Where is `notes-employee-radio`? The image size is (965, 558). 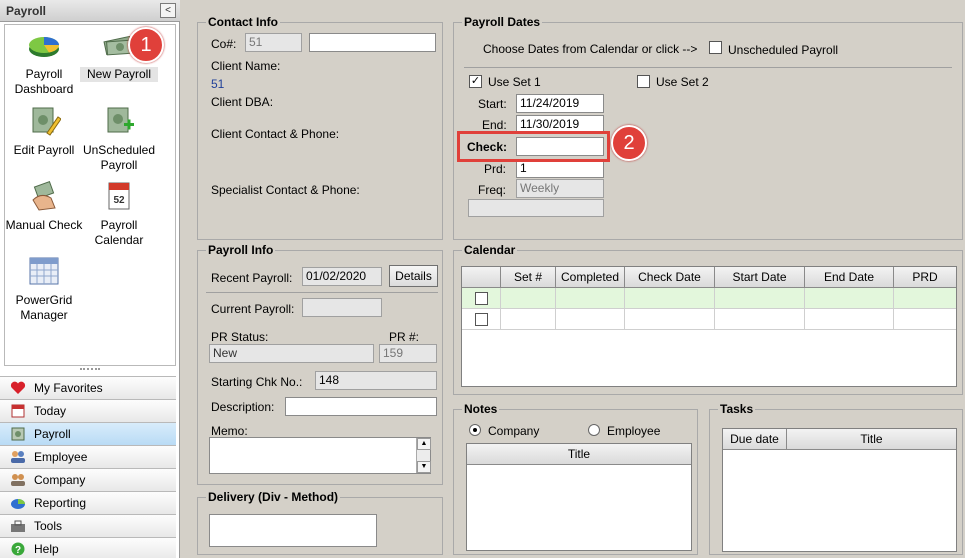 notes-employee-radio is located at coordinates (594, 430).